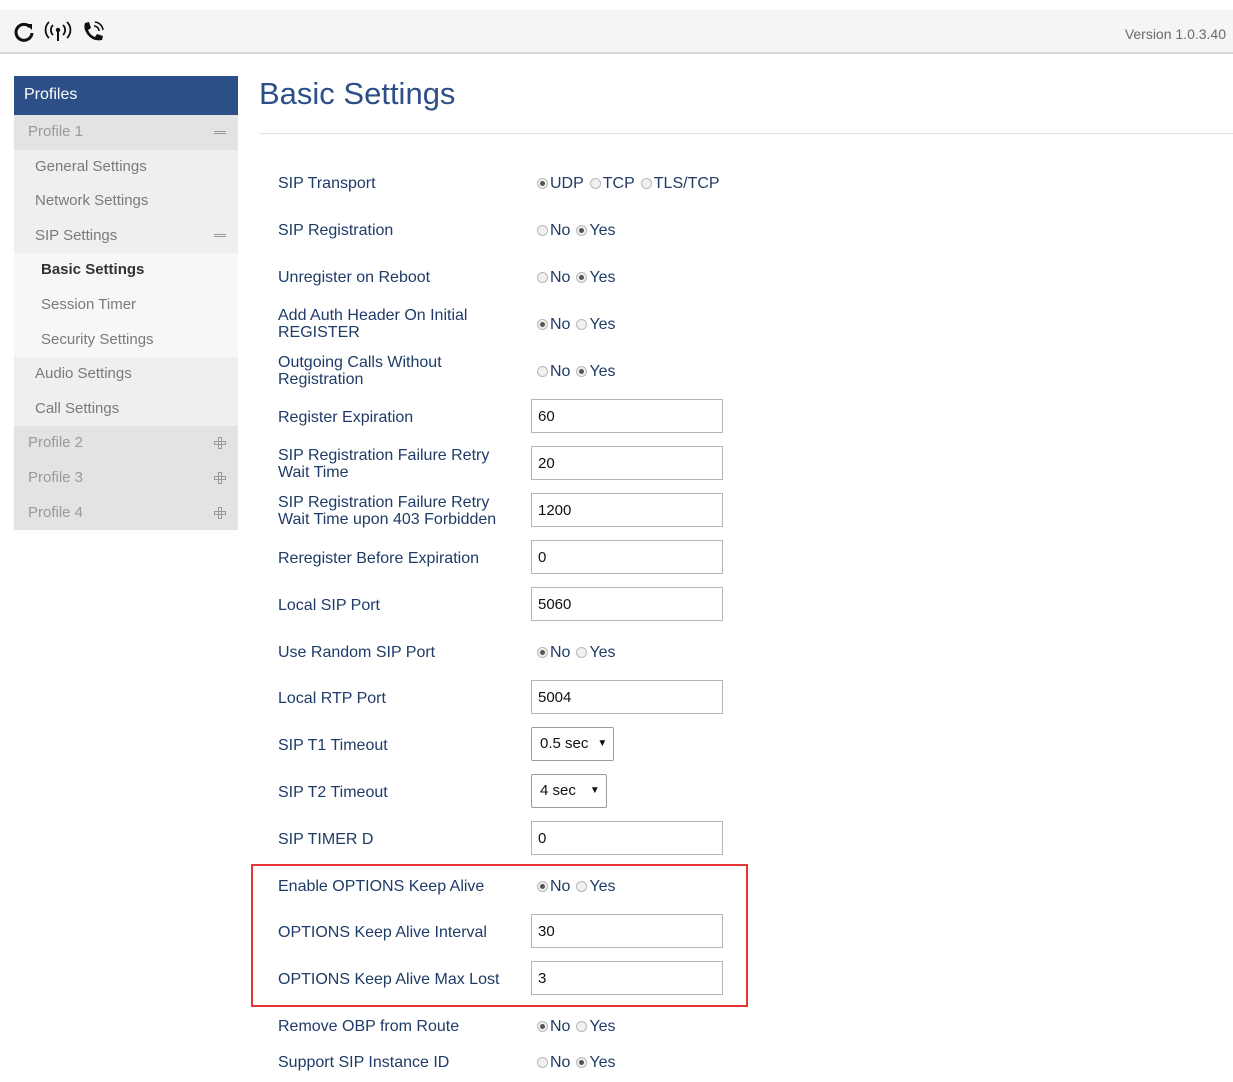 The height and width of the screenshot is (1082, 1233). What do you see at coordinates (594, 790) in the screenshot?
I see `dropdown-arrow-icon: ▼` at bounding box center [594, 790].